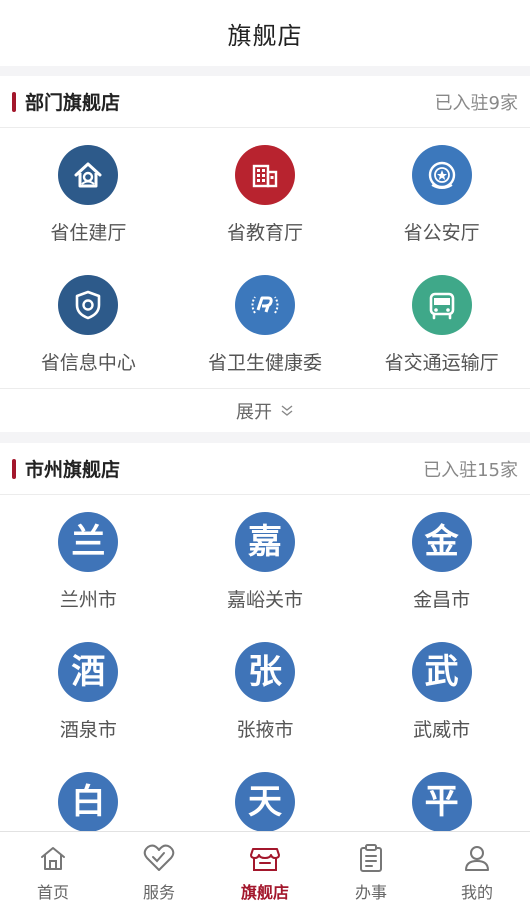  Describe the element at coordinates (88, 730) in the screenshot. I see `city-item-label: 酒泉市` at that location.